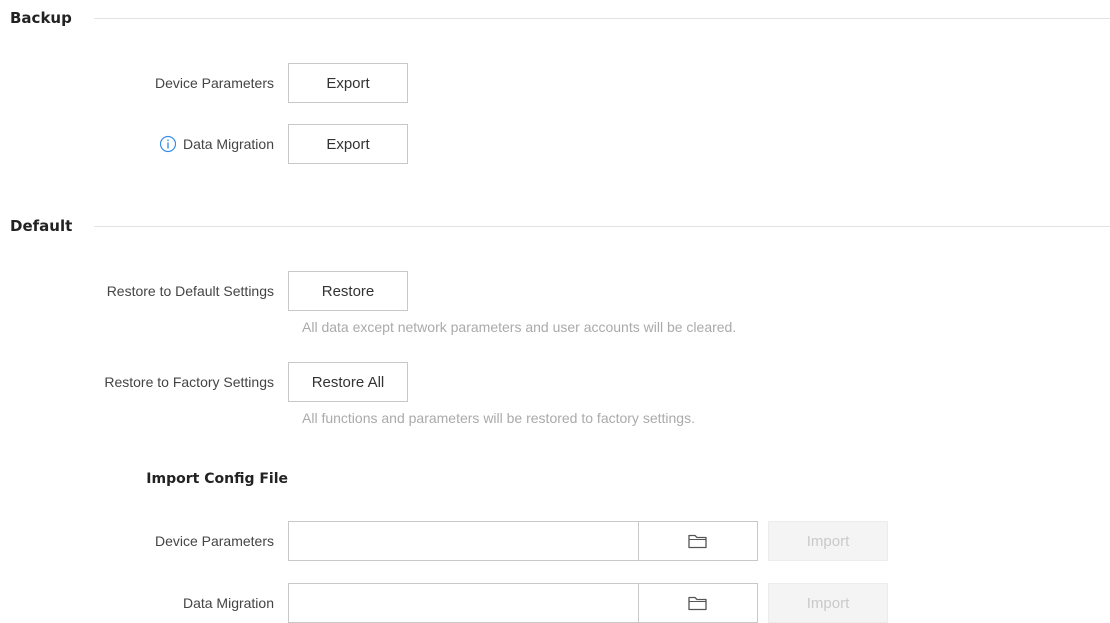  What do you see at coordinates (348, 83) in the screenshot?
I see `export-device-parameters-button: Export` at bounding box center [348, 83].